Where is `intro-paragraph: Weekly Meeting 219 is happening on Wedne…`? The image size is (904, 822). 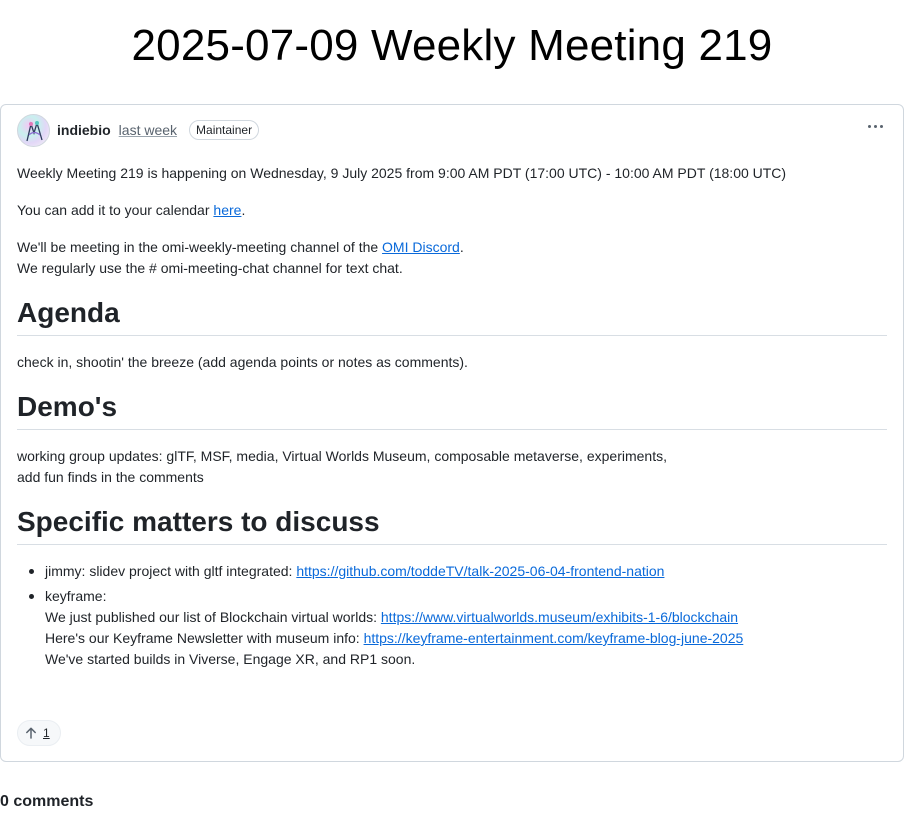
intro-paragraph: Weekly Meeting 219 is happening on Wedne… is located at coordinates (402, 173).